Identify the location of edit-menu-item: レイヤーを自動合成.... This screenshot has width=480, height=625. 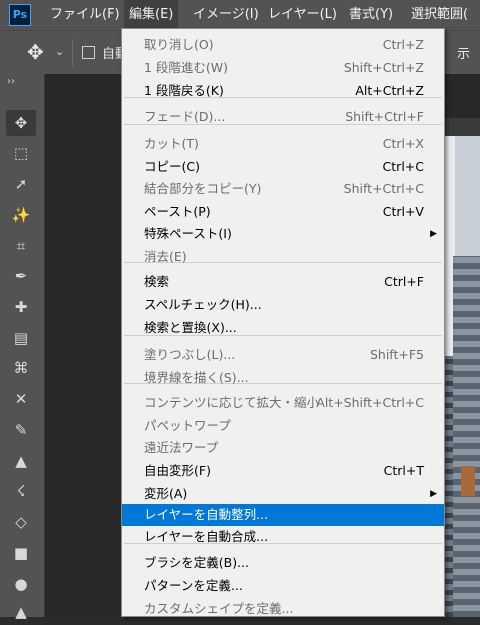
(283, 537).